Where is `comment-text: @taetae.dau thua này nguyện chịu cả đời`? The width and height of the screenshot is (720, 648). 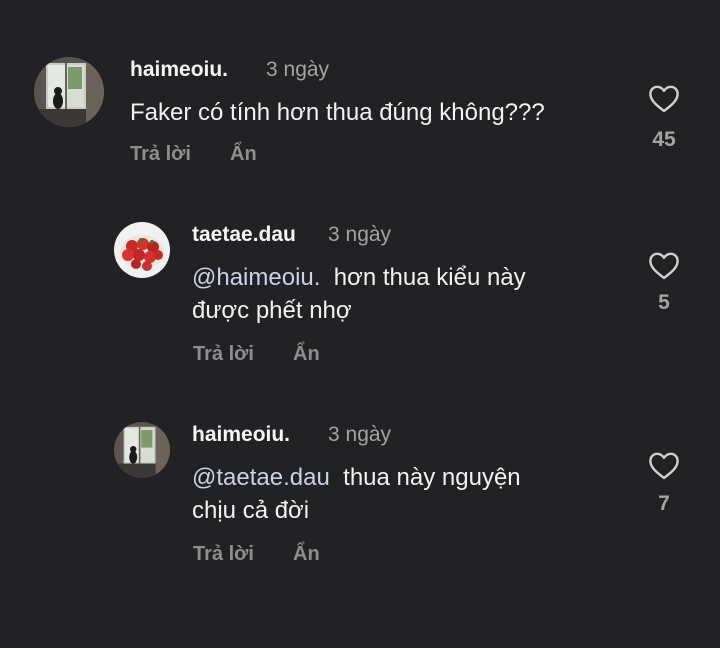 comment-text: @taetae.dau thua này nguyện chịu cả đời is located at coordinates (402, 494).